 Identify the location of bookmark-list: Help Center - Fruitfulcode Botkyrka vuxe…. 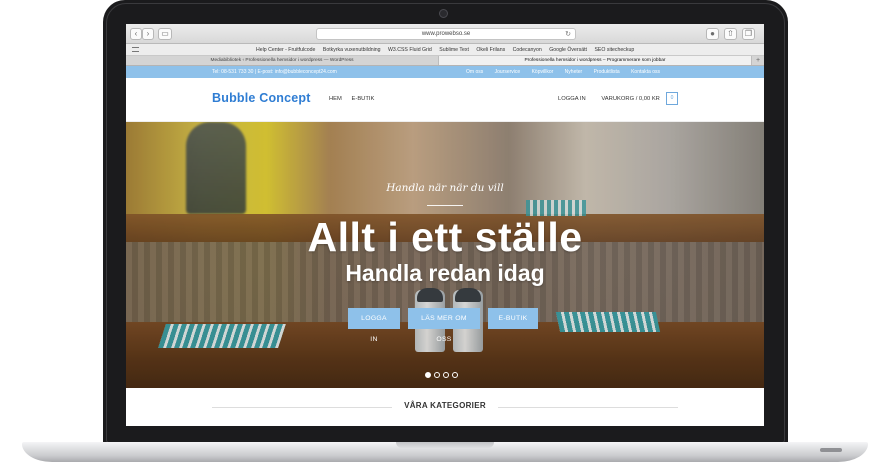
(448, 50).